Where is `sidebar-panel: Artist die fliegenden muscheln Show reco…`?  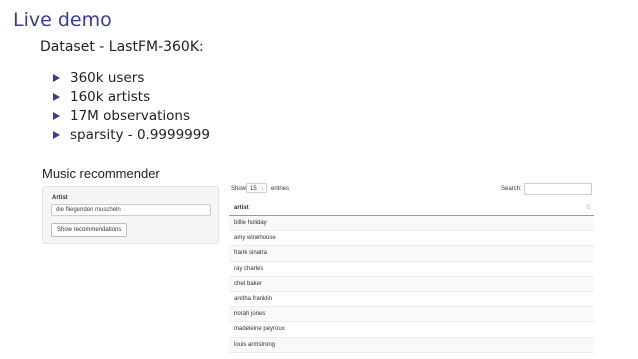 sidebar-panel: Artist die fliegenden muscheln Show reco… is located at coordinates (130, 215).